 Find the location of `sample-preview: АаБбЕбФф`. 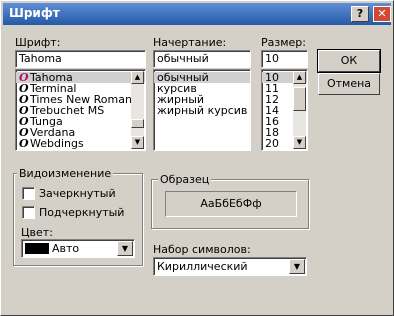

sample-preview: АаБбЕбФф is located at coordinates (231, 204).